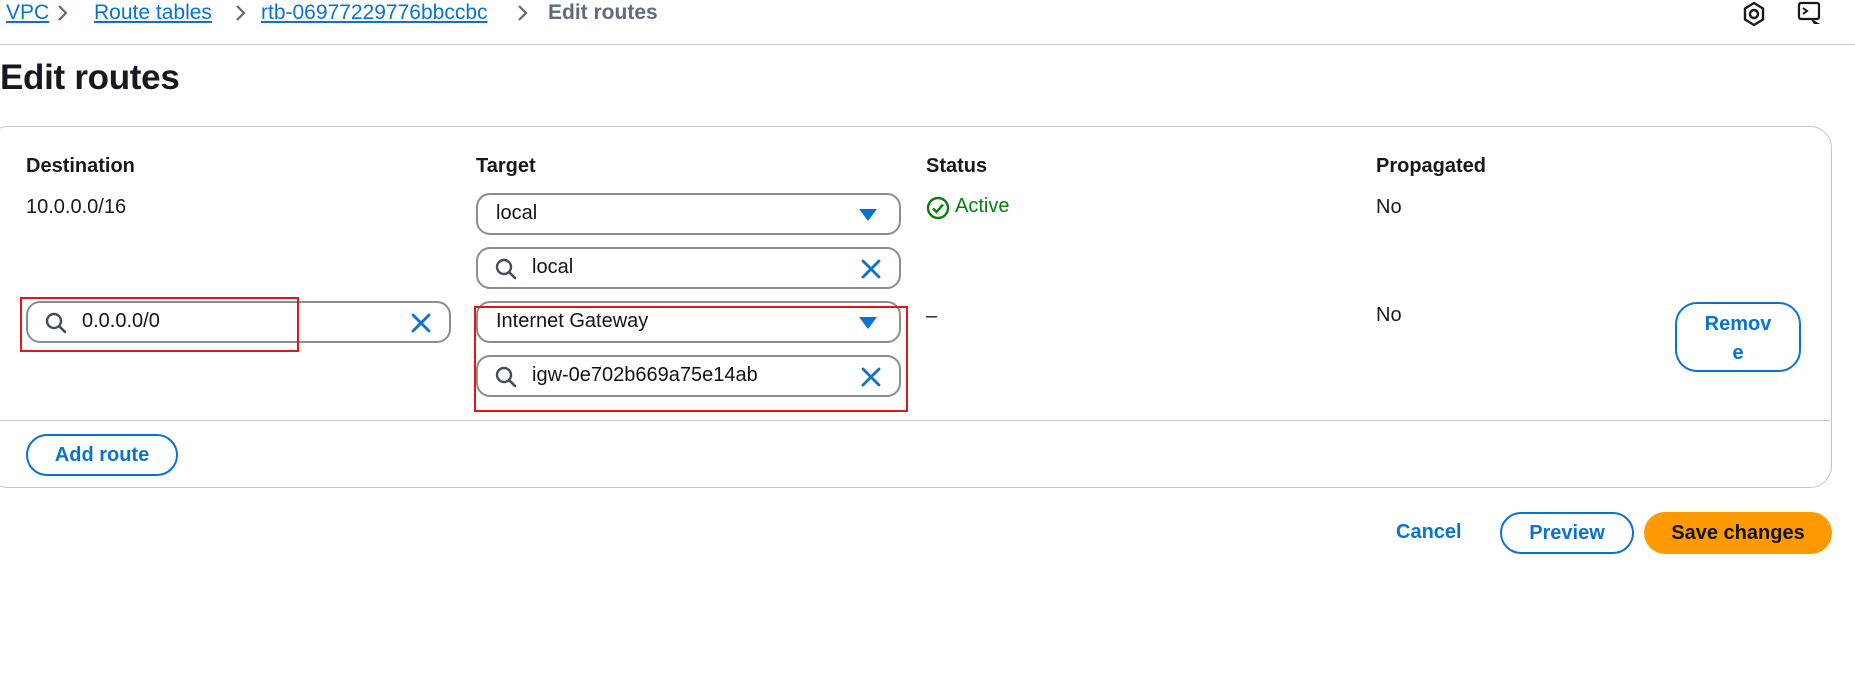 The width and height of the screenshot is (1855, 682). What do you see at coordinates (645, 375) in the screenshot?
I see `target-search-value: igw-0e702b669a75e14ab` at bounding box center [645, 375].